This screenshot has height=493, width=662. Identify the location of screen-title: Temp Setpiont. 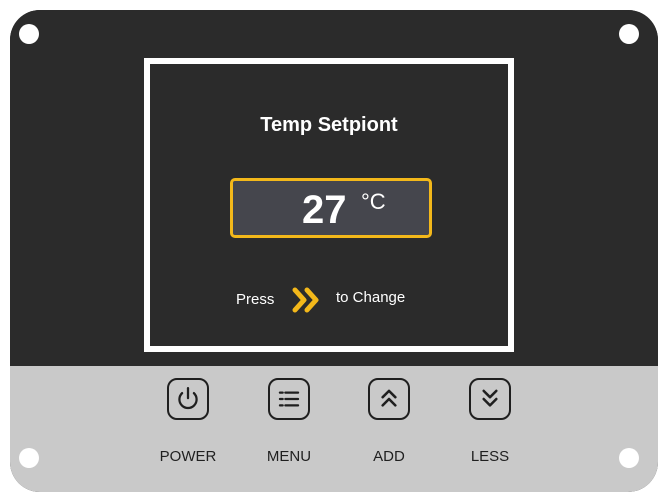
(329, 125).